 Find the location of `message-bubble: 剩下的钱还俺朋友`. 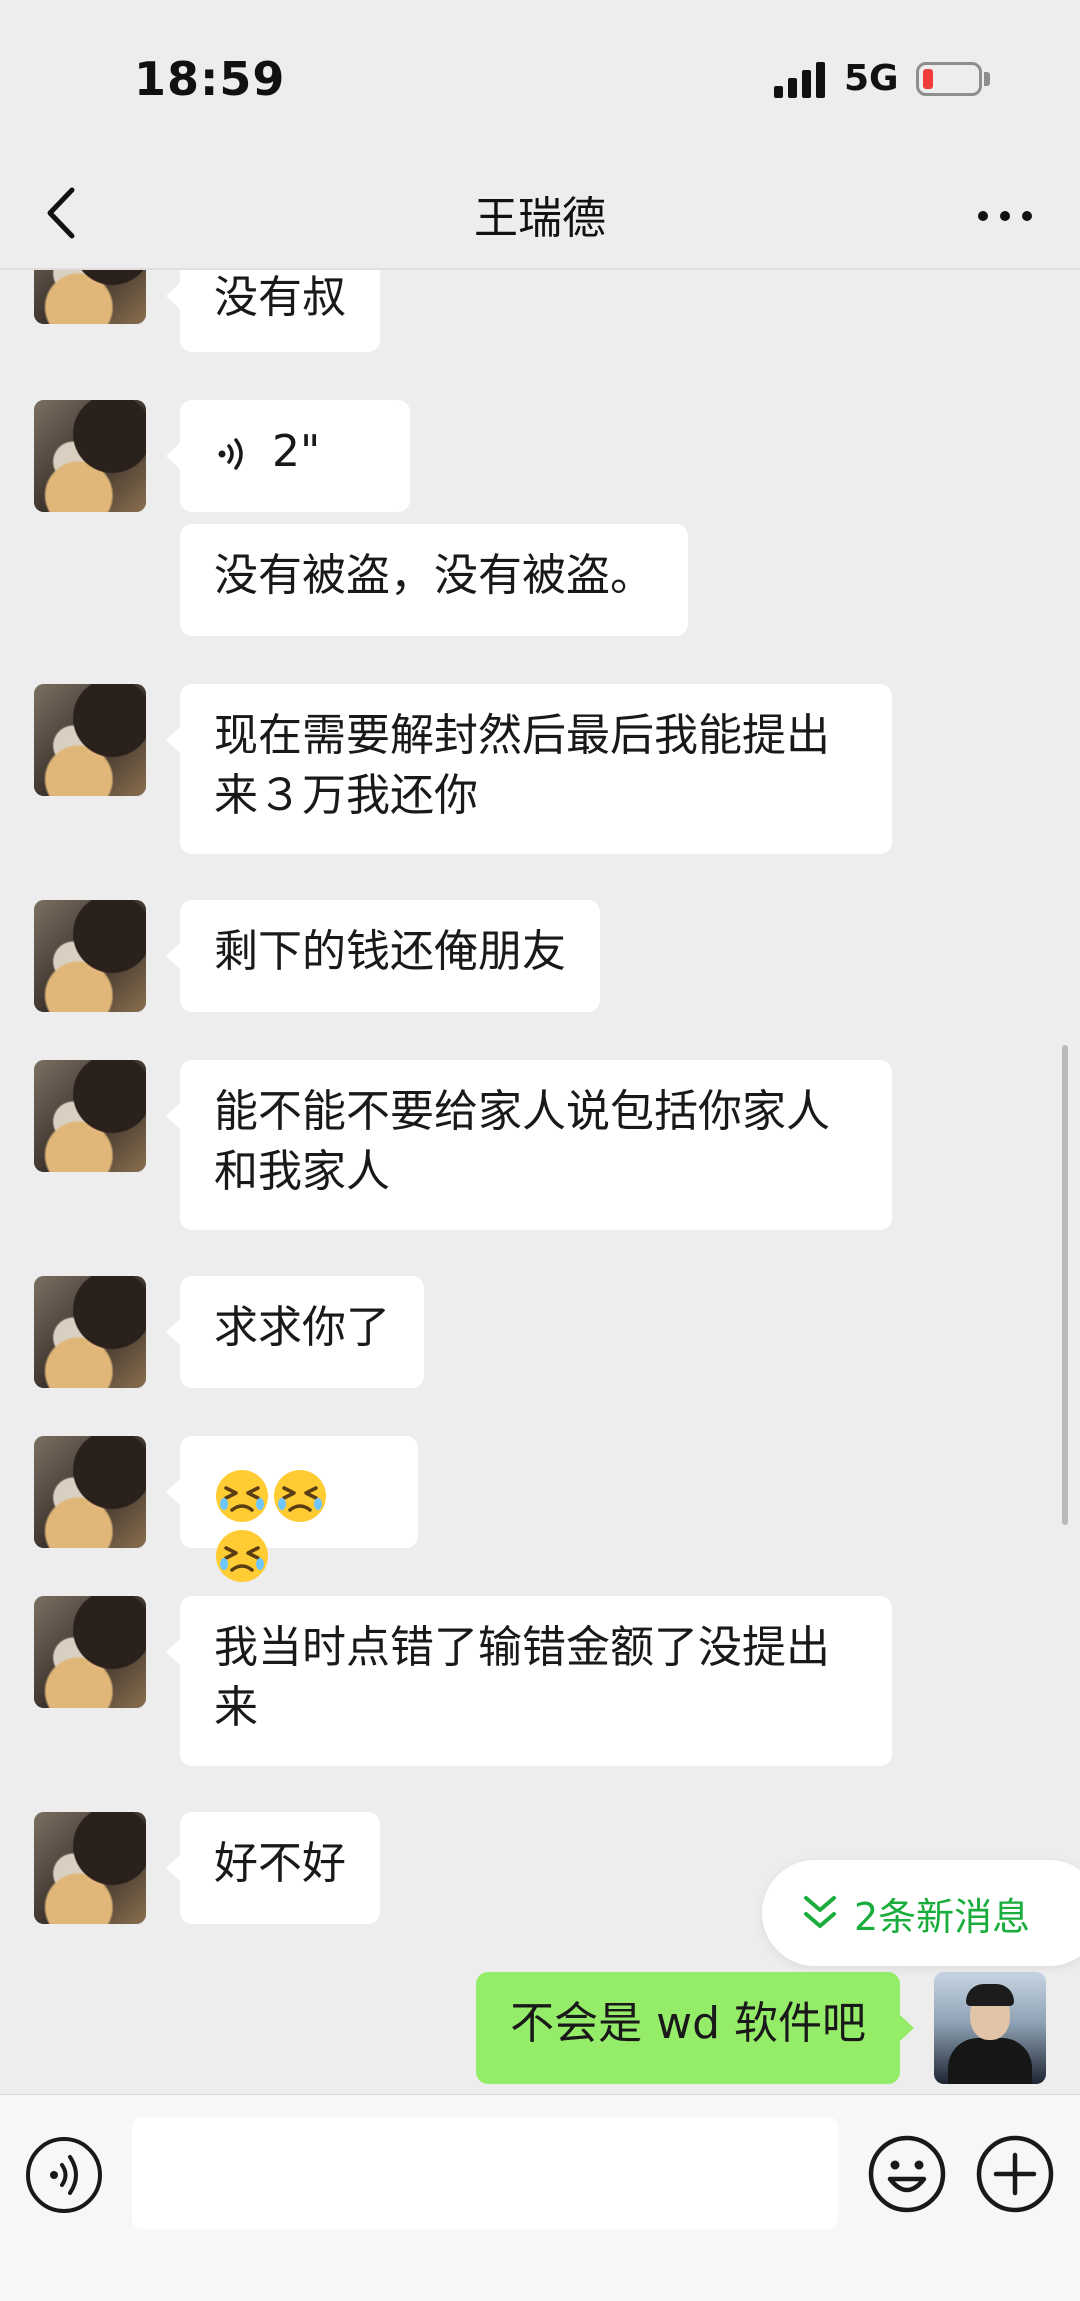

message-bubble: 剩下的钱还俺朋友 is located at coordinates (383, 956).